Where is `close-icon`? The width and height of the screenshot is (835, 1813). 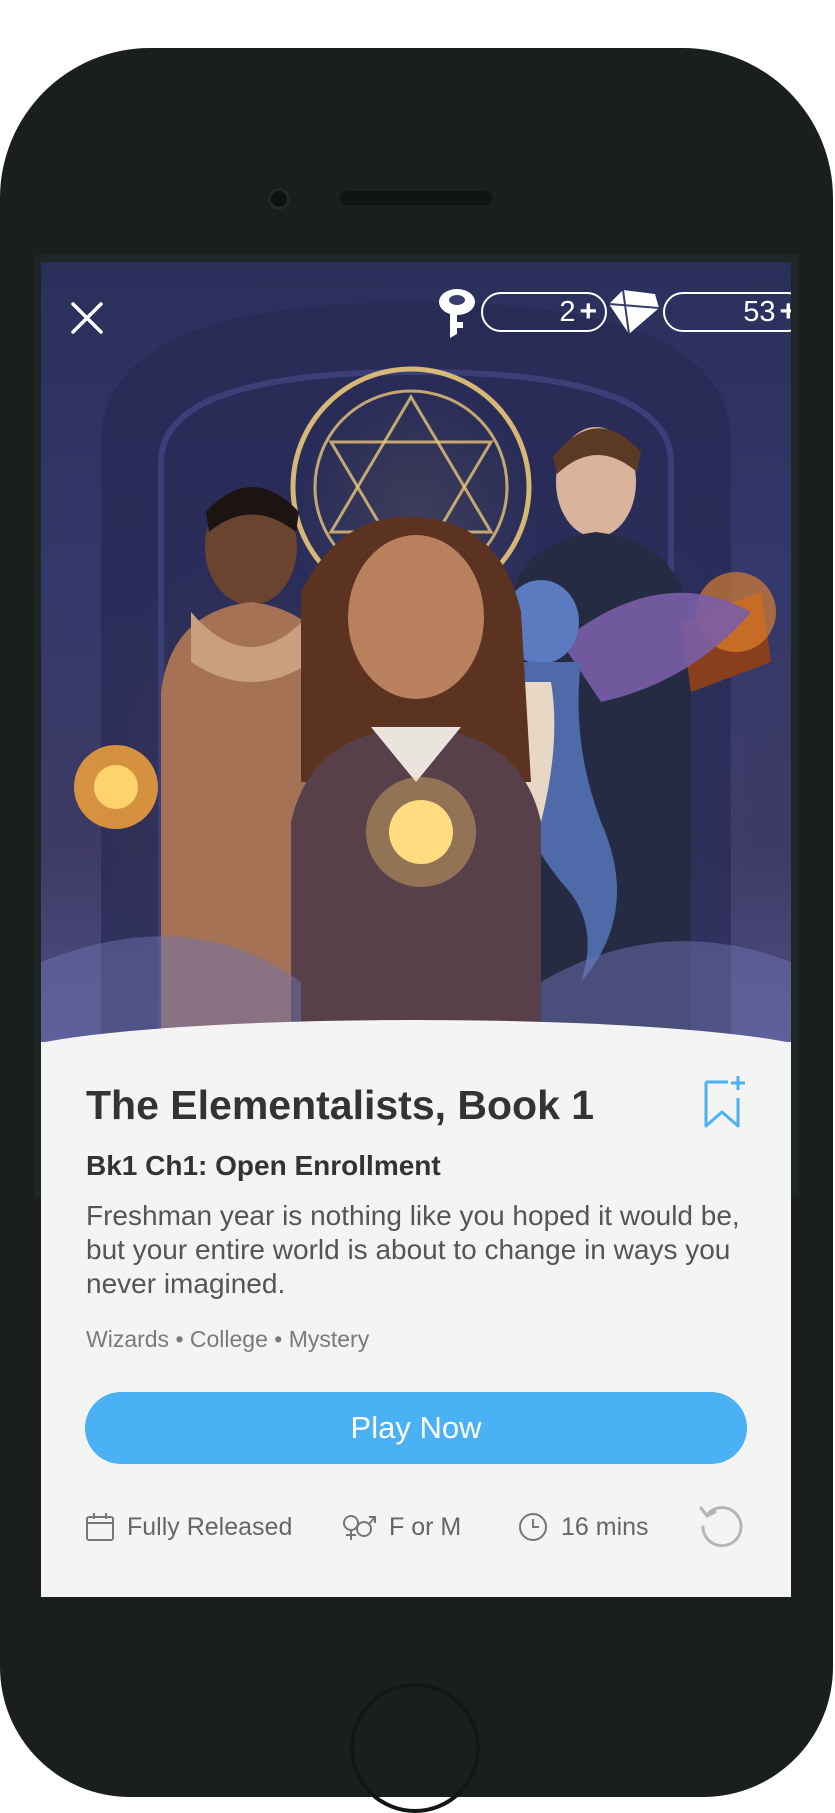 close-icon is located at coordinates (87, 318).